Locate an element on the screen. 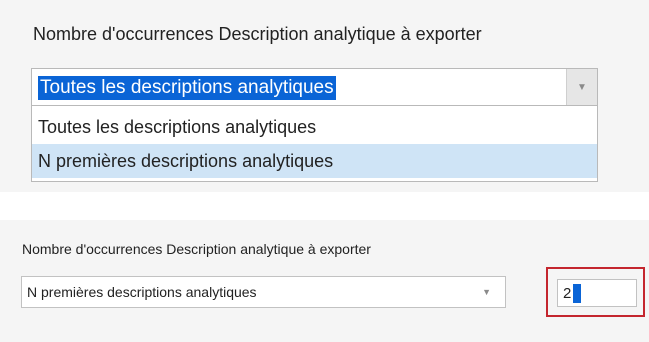 This screenshot has height=342, width=649. count-value: 2 is located at coordinates (567, 293).